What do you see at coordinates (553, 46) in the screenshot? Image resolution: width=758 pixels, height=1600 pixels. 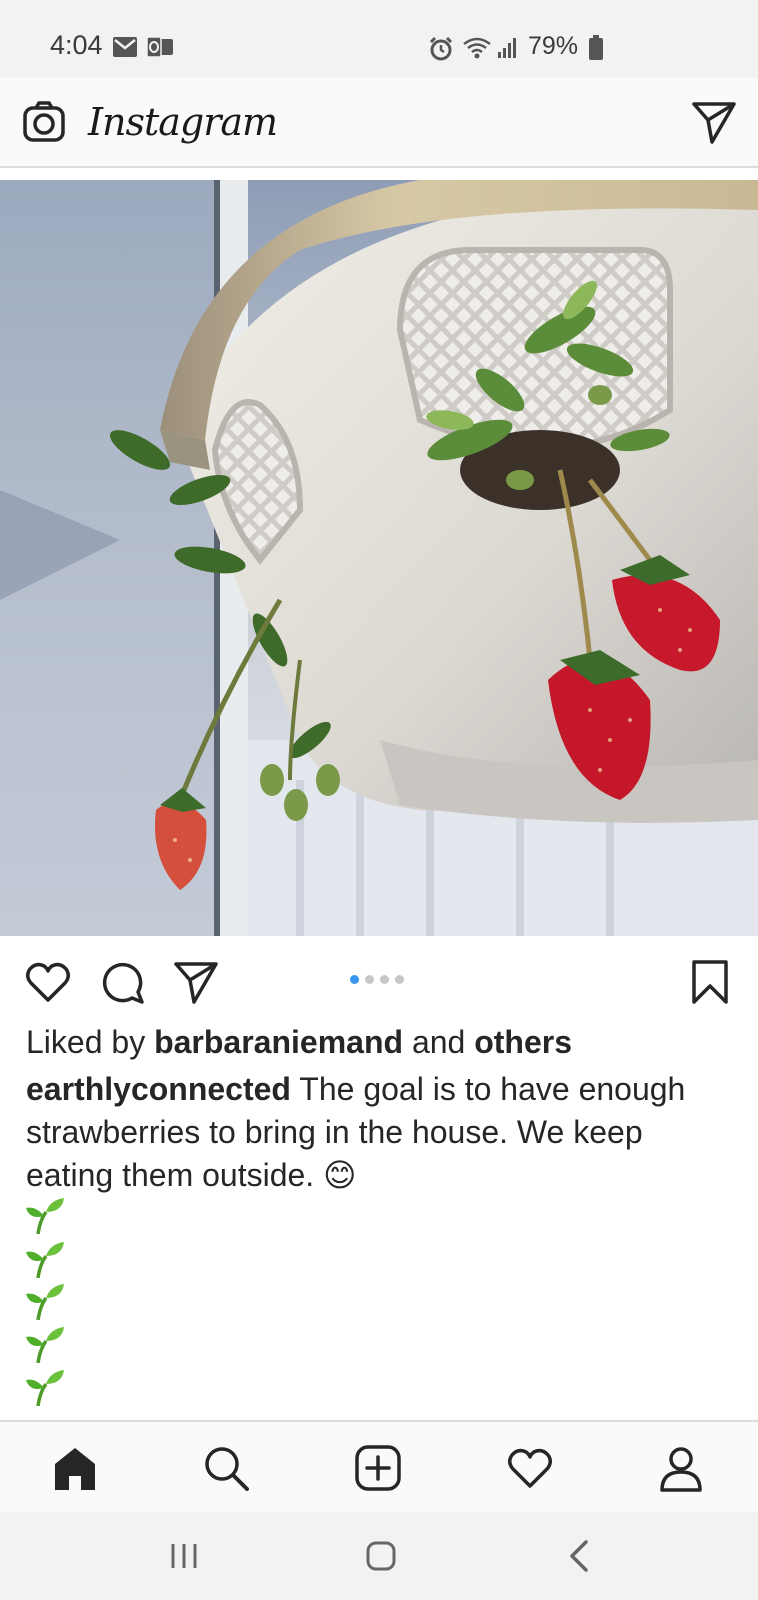 I see `battery-percent: 79%` at bounding box center [553, 46].